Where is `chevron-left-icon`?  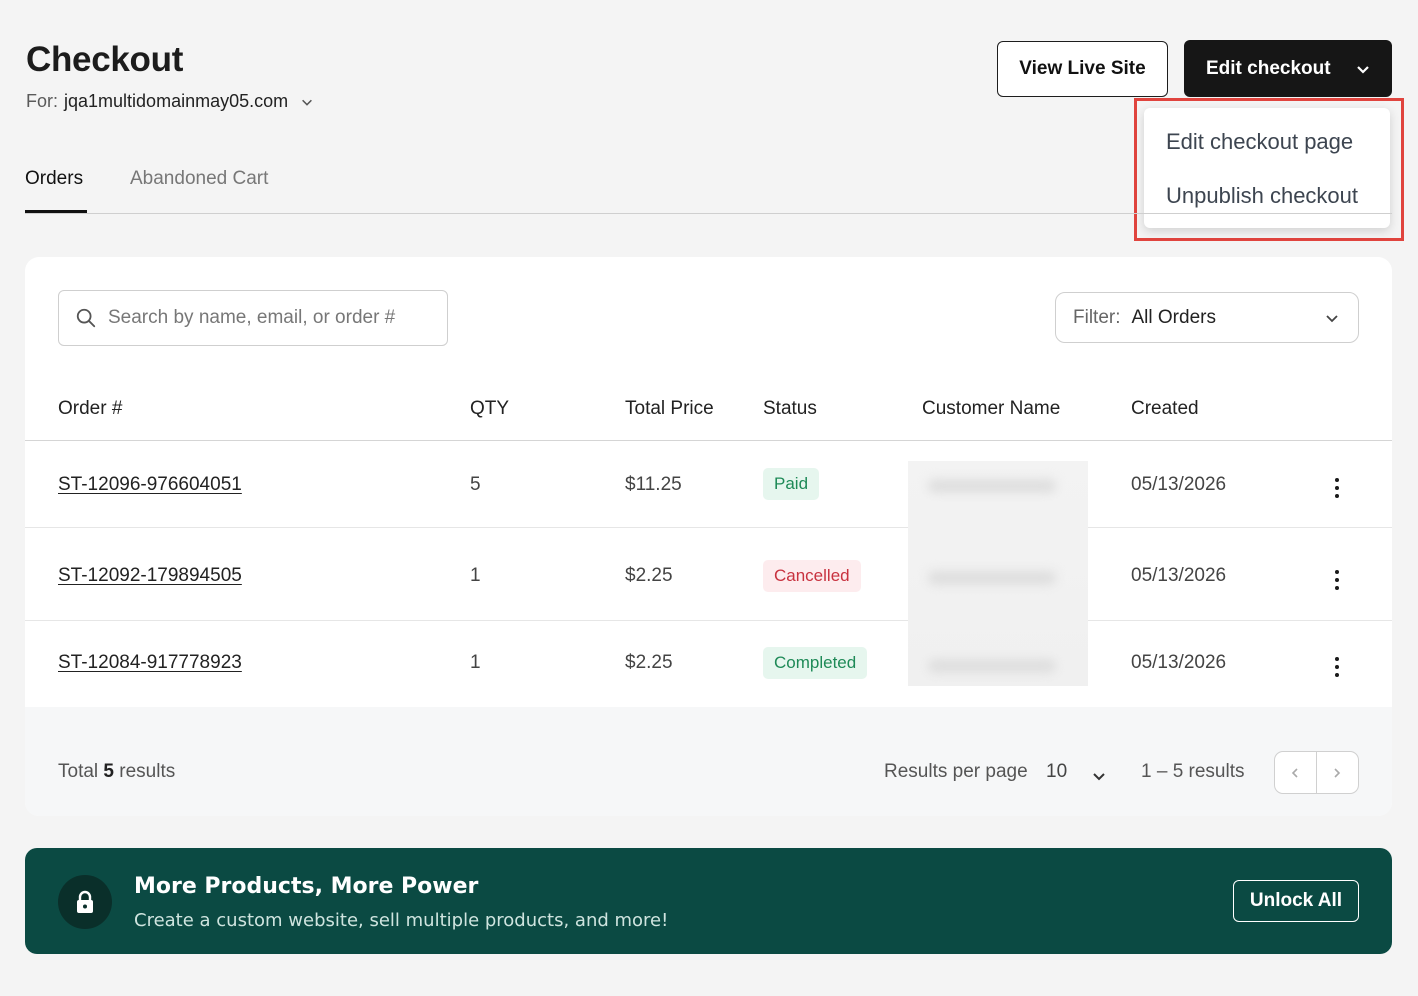
chevron-left-icon is located at coordinates (1295, 772).